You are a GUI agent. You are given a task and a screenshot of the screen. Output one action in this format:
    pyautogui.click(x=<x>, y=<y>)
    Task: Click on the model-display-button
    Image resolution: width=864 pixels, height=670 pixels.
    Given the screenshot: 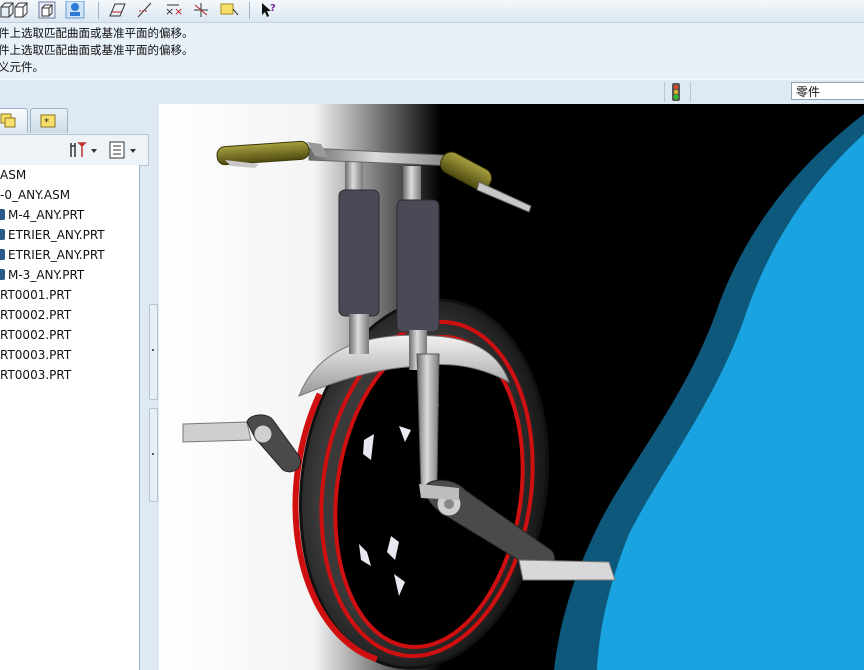 What is the action you would take?
    pyautogui.click(x=75, y=10)
    